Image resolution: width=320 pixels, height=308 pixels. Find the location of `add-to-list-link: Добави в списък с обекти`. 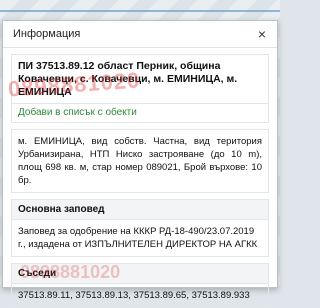

add-to-list-link: Добави в списък с обекти is located at coordinates (140, 113).